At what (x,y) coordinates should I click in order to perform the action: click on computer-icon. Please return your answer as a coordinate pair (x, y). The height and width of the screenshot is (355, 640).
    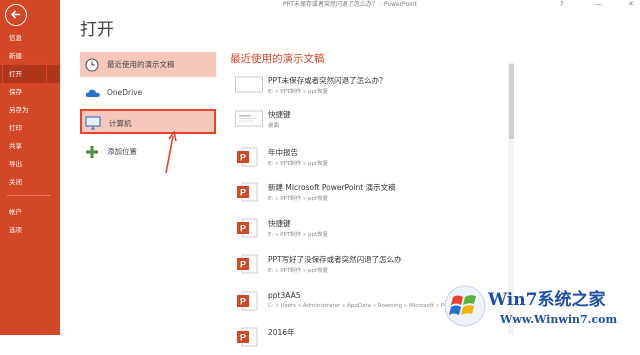
    Looking at the image, I should click on (93, 127).